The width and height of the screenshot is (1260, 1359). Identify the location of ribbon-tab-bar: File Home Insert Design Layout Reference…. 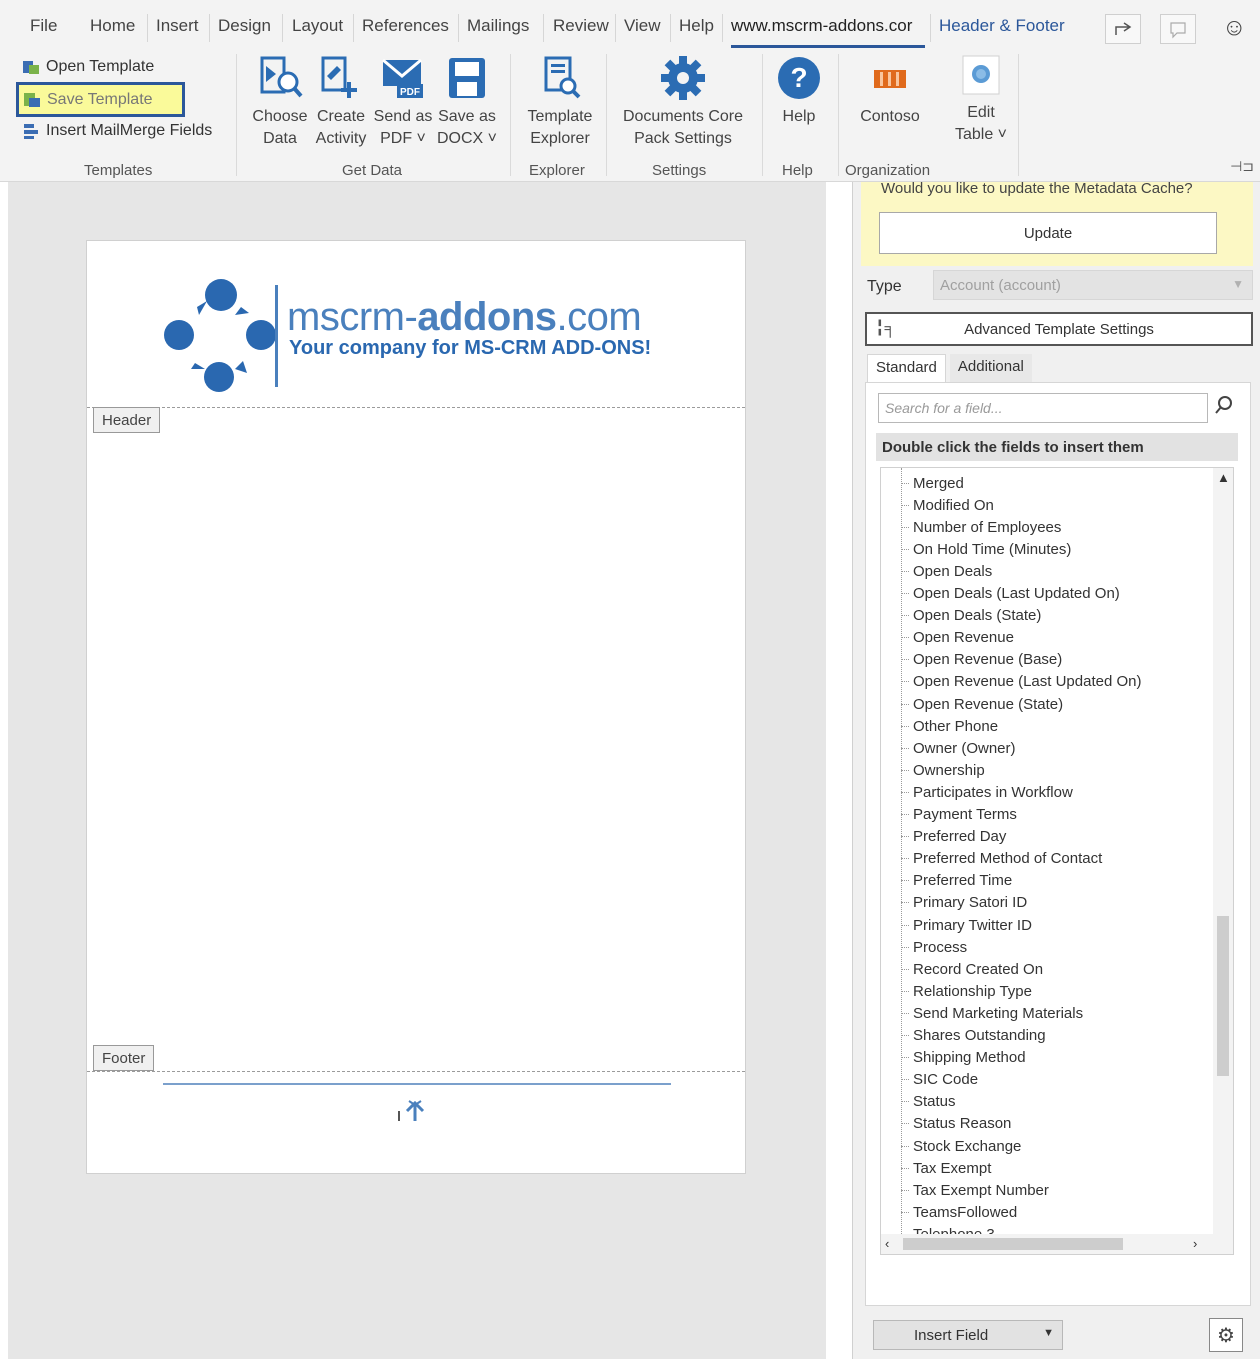
(630, 27).